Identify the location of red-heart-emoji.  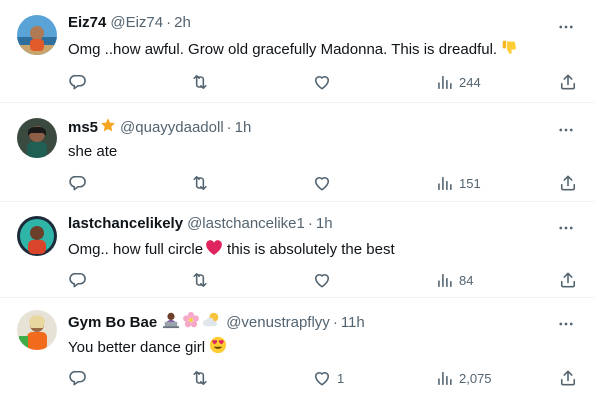
(214, 249).